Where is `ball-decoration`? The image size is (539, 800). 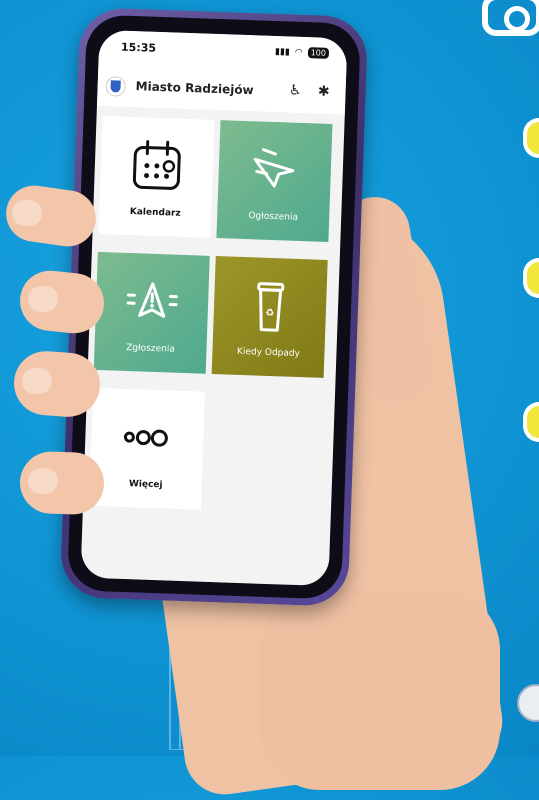 ball-decoration is located at coordinates (528, 703).